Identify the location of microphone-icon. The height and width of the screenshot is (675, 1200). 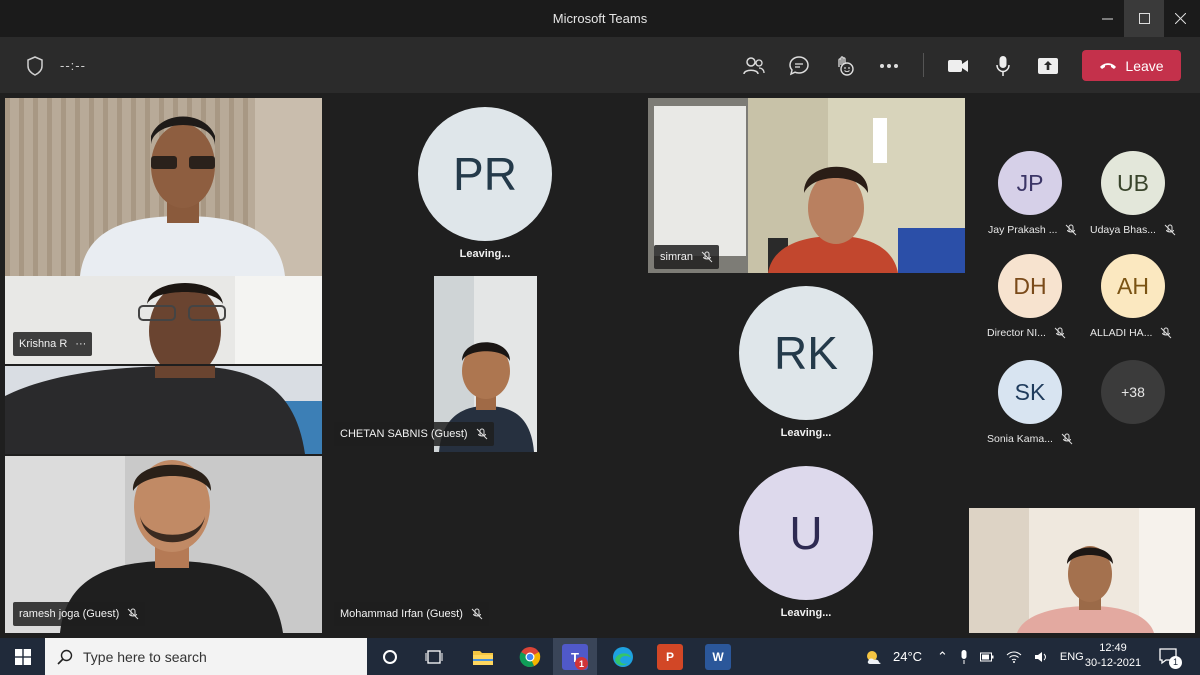
(1003, 66).